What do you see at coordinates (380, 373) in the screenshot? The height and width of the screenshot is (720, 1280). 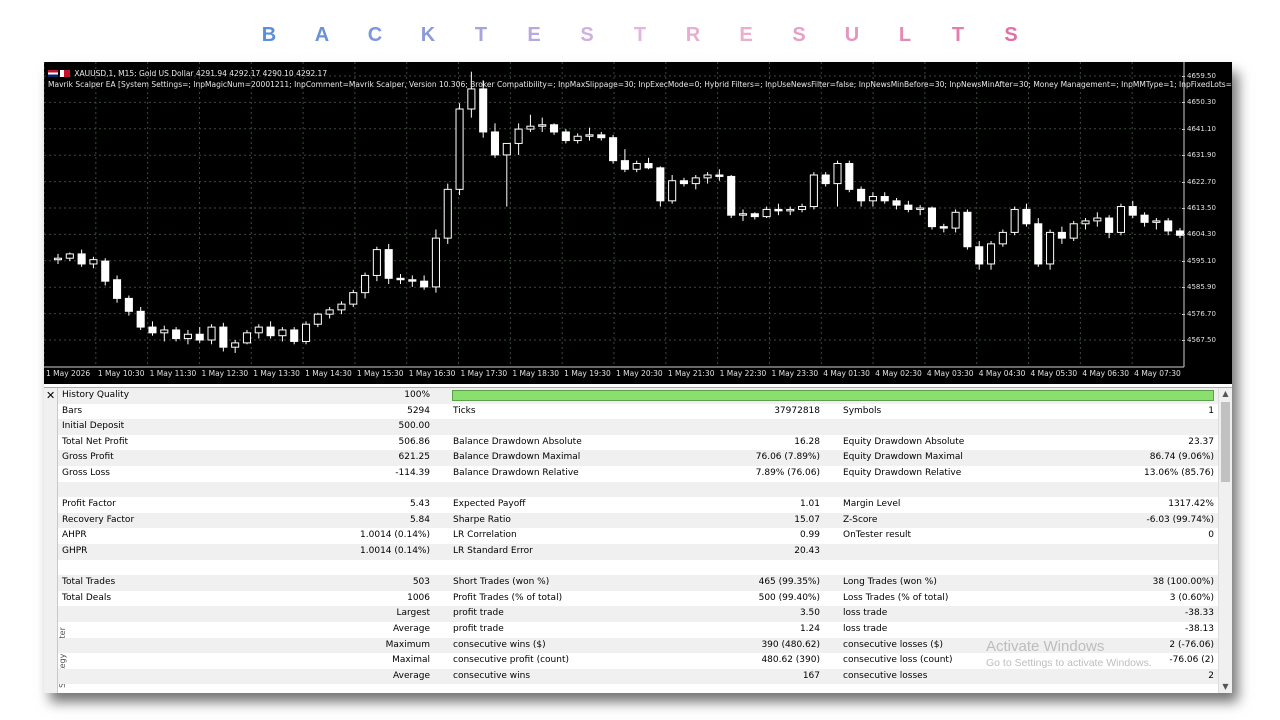 I see `time-label: 1 May 15:30` at bounding box center [380, 373].